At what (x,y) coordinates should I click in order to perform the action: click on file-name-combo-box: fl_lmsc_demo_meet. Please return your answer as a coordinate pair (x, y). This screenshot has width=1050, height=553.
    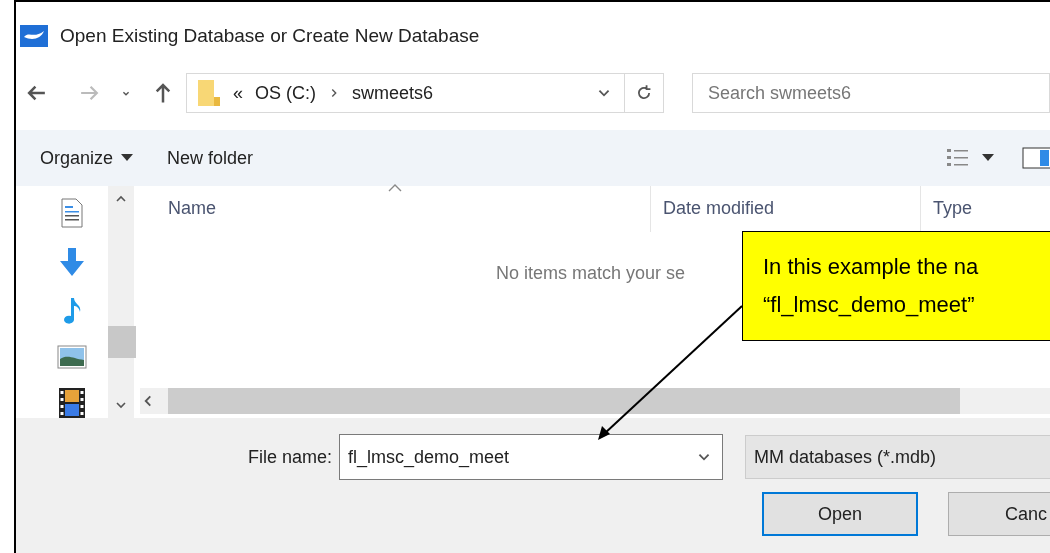
    Looking at the image, I should click on (531, 457).